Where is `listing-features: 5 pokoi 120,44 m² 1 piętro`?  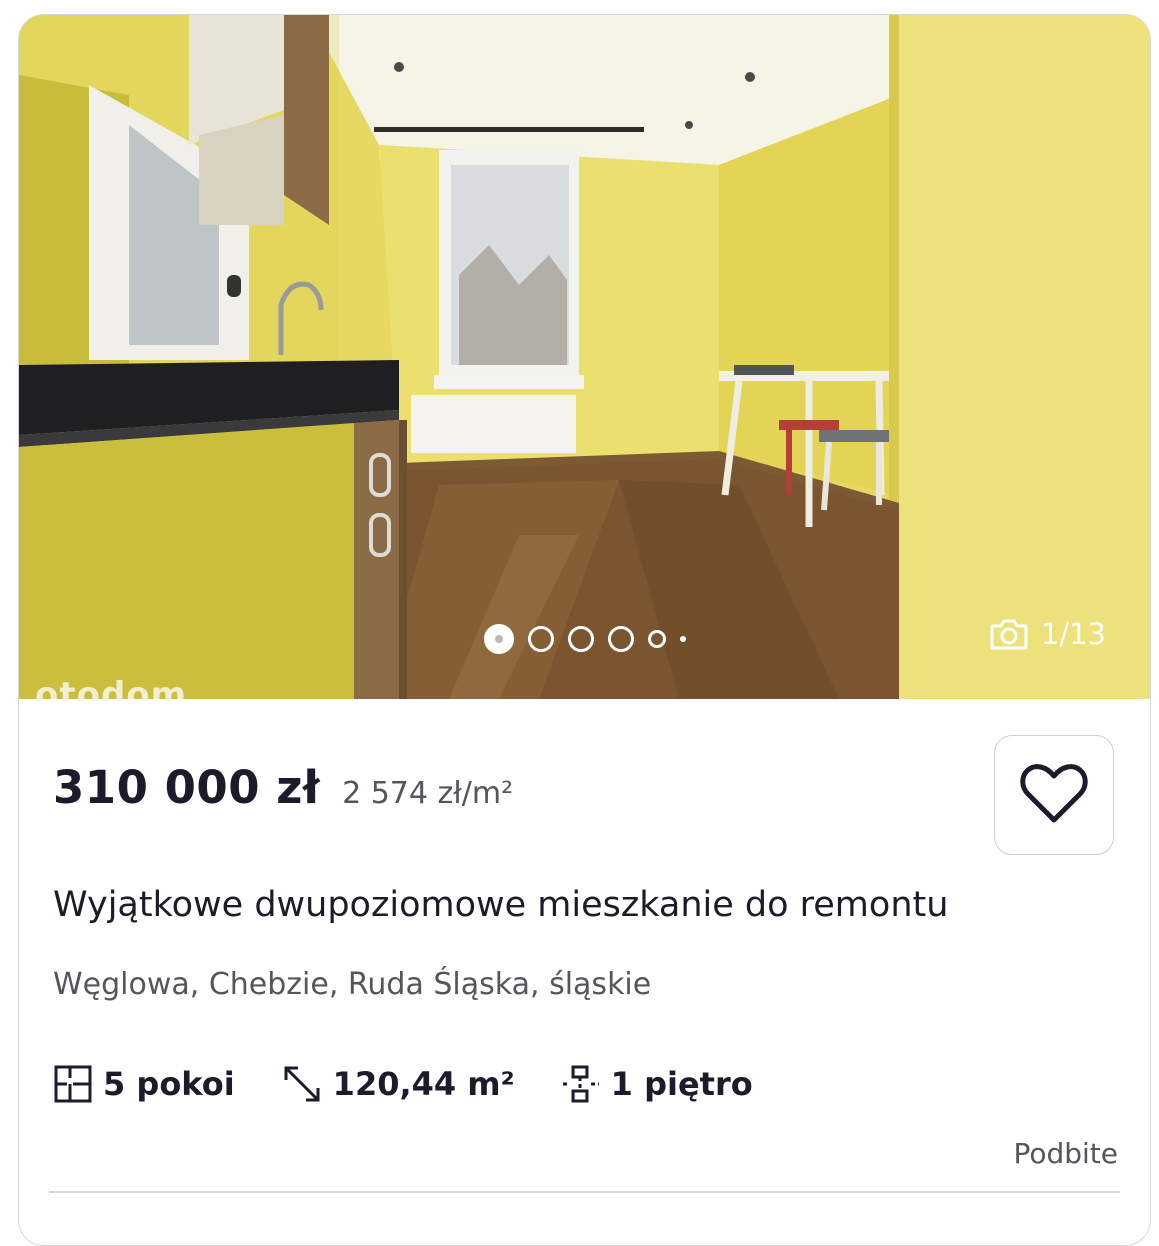 listing-features: 5 pokoi 120,44 m² 1 piętro is located at coordinates (426, 1084).